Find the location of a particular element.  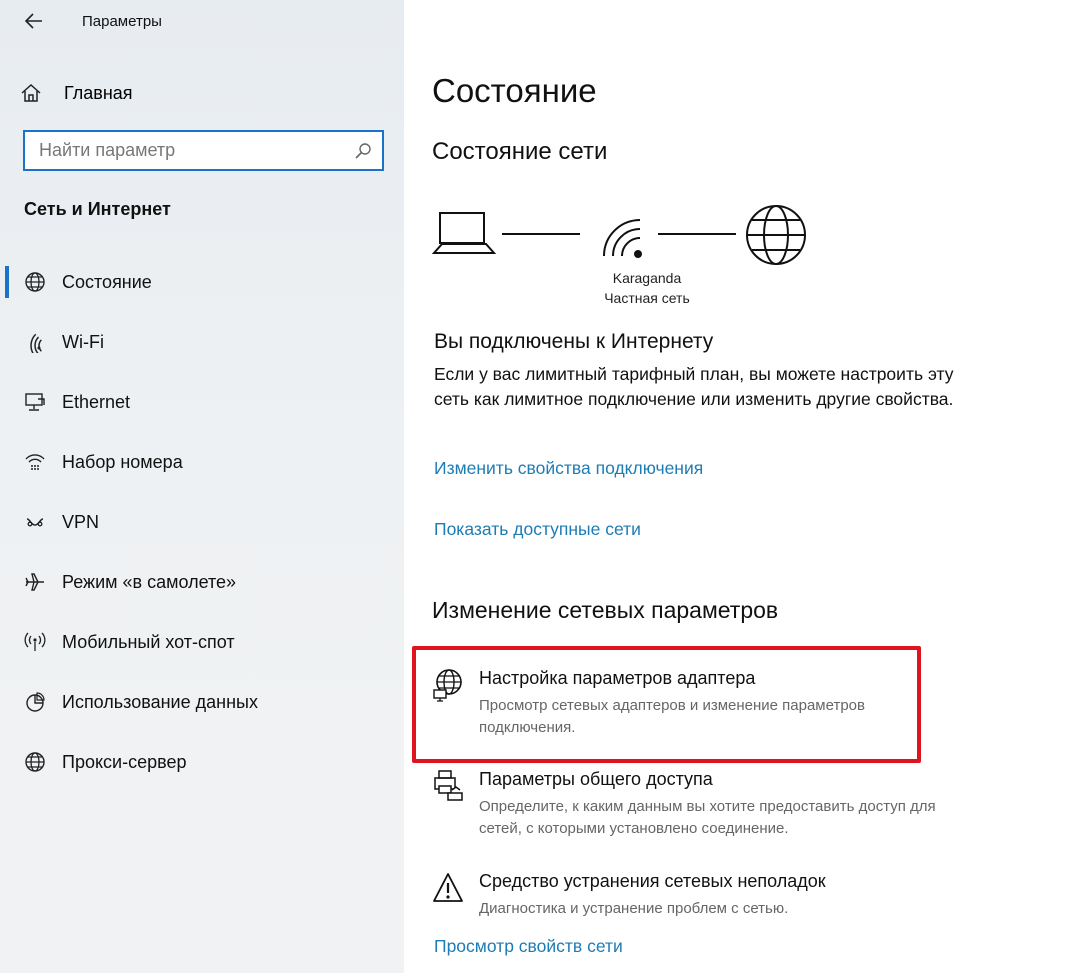

network-diagram: Karaganda Частная сеть is located at coordinates (642, 255).